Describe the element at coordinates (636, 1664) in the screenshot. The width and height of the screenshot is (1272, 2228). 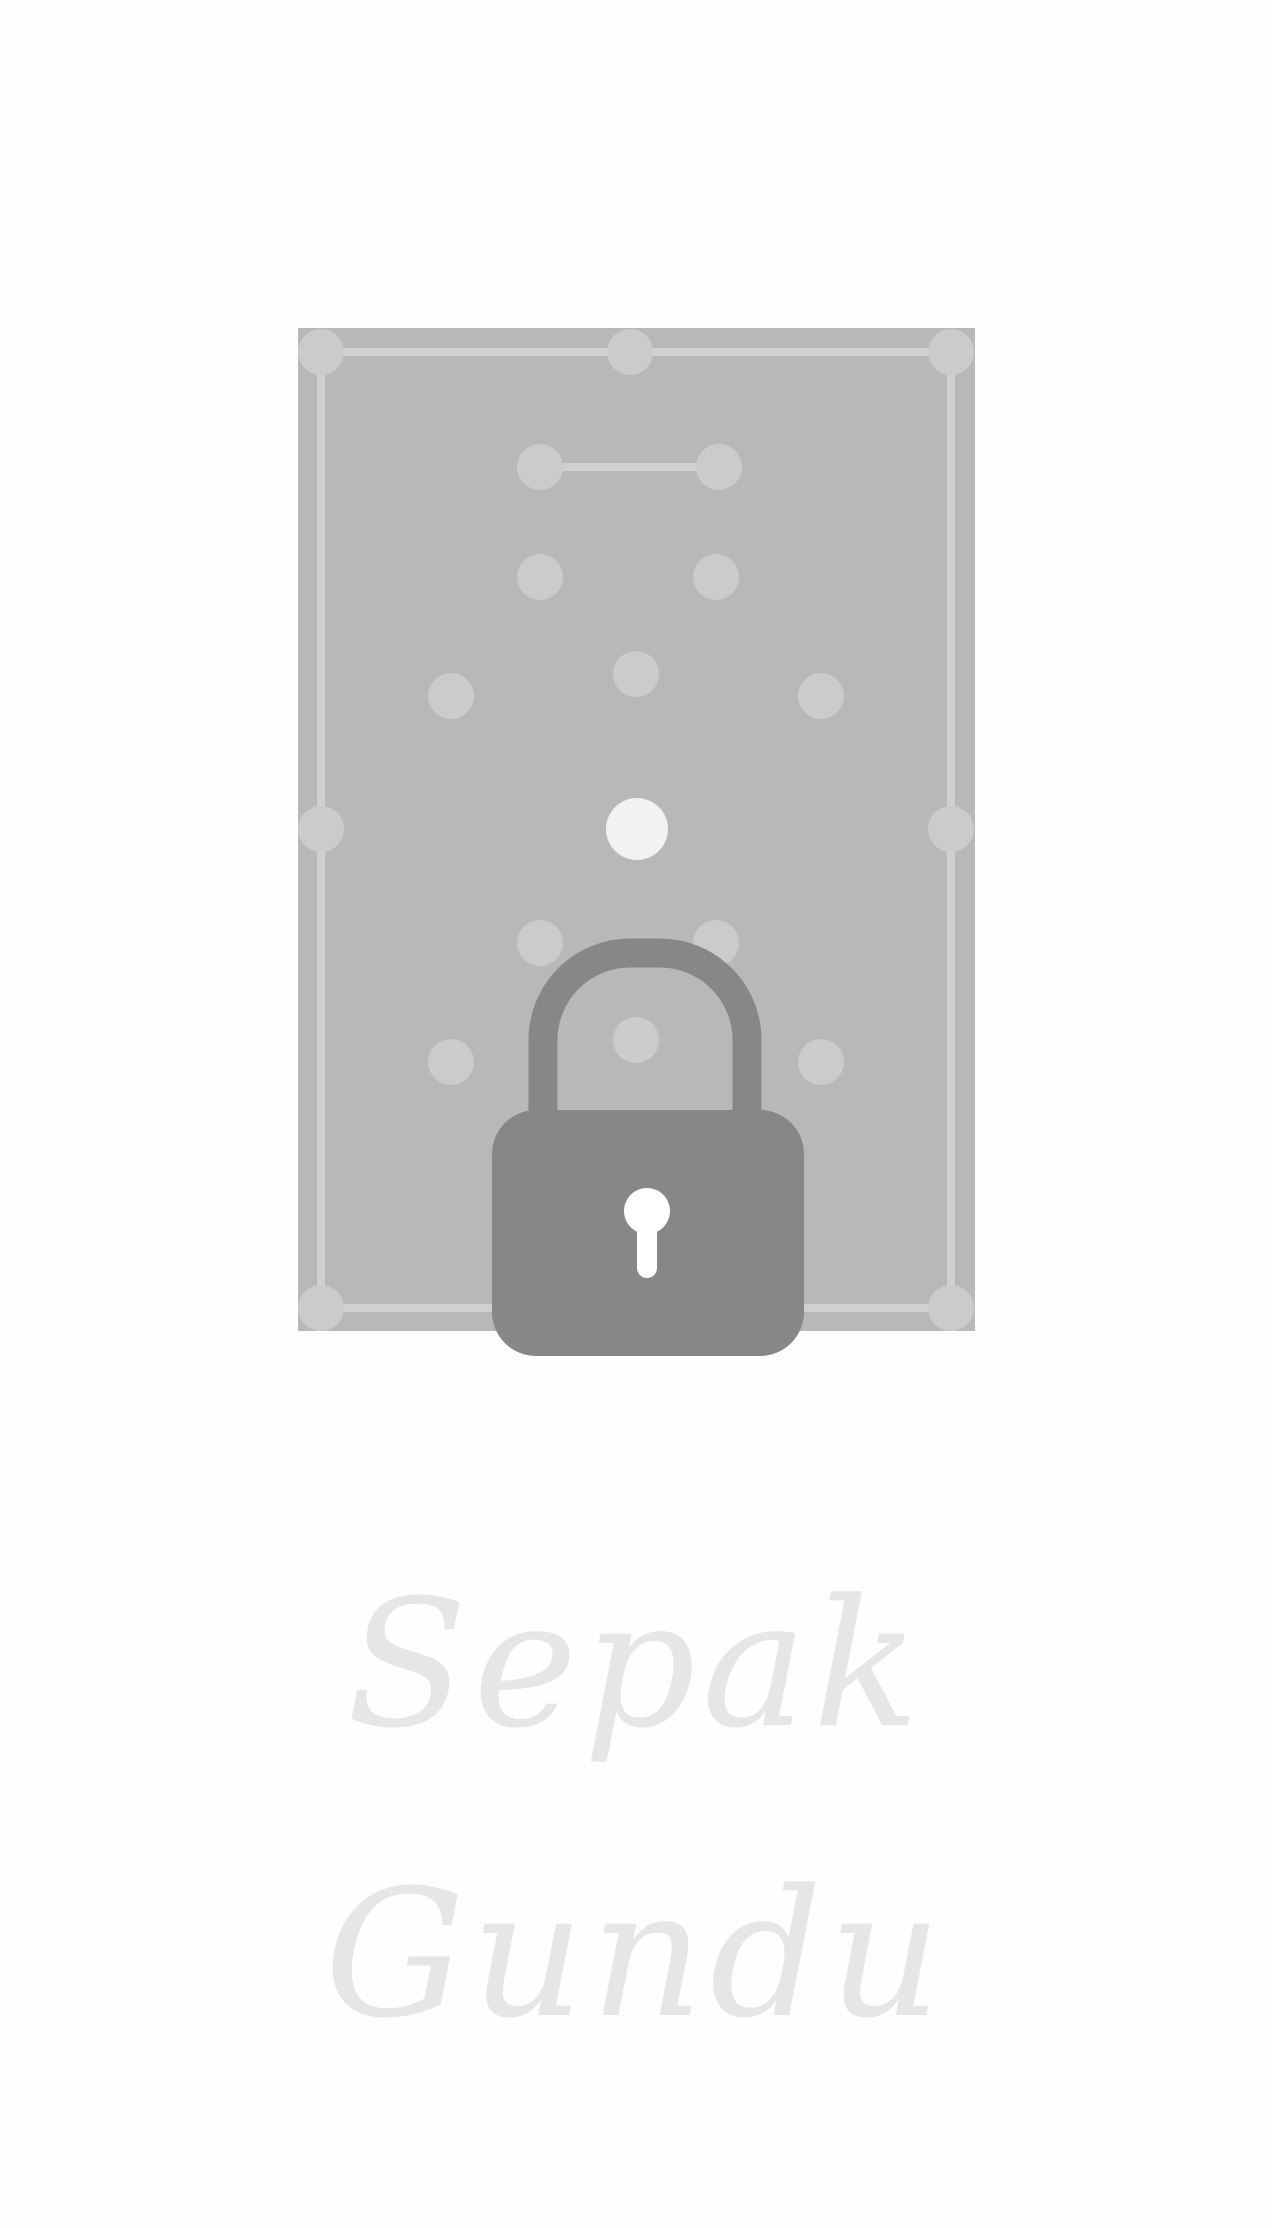
I see `level-title-line-1: Sepak` at that location.